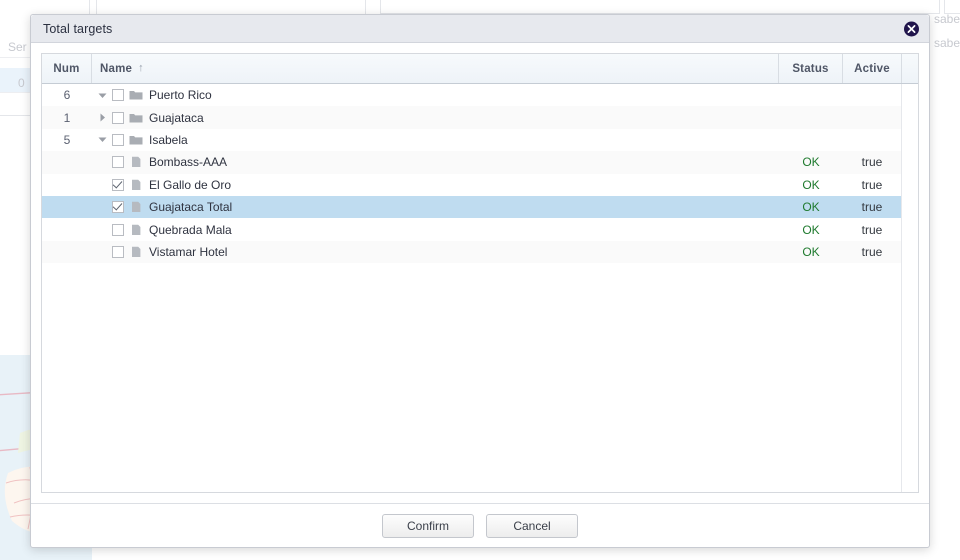  I want to click on header-scroll-gutter, so click(909, 68).